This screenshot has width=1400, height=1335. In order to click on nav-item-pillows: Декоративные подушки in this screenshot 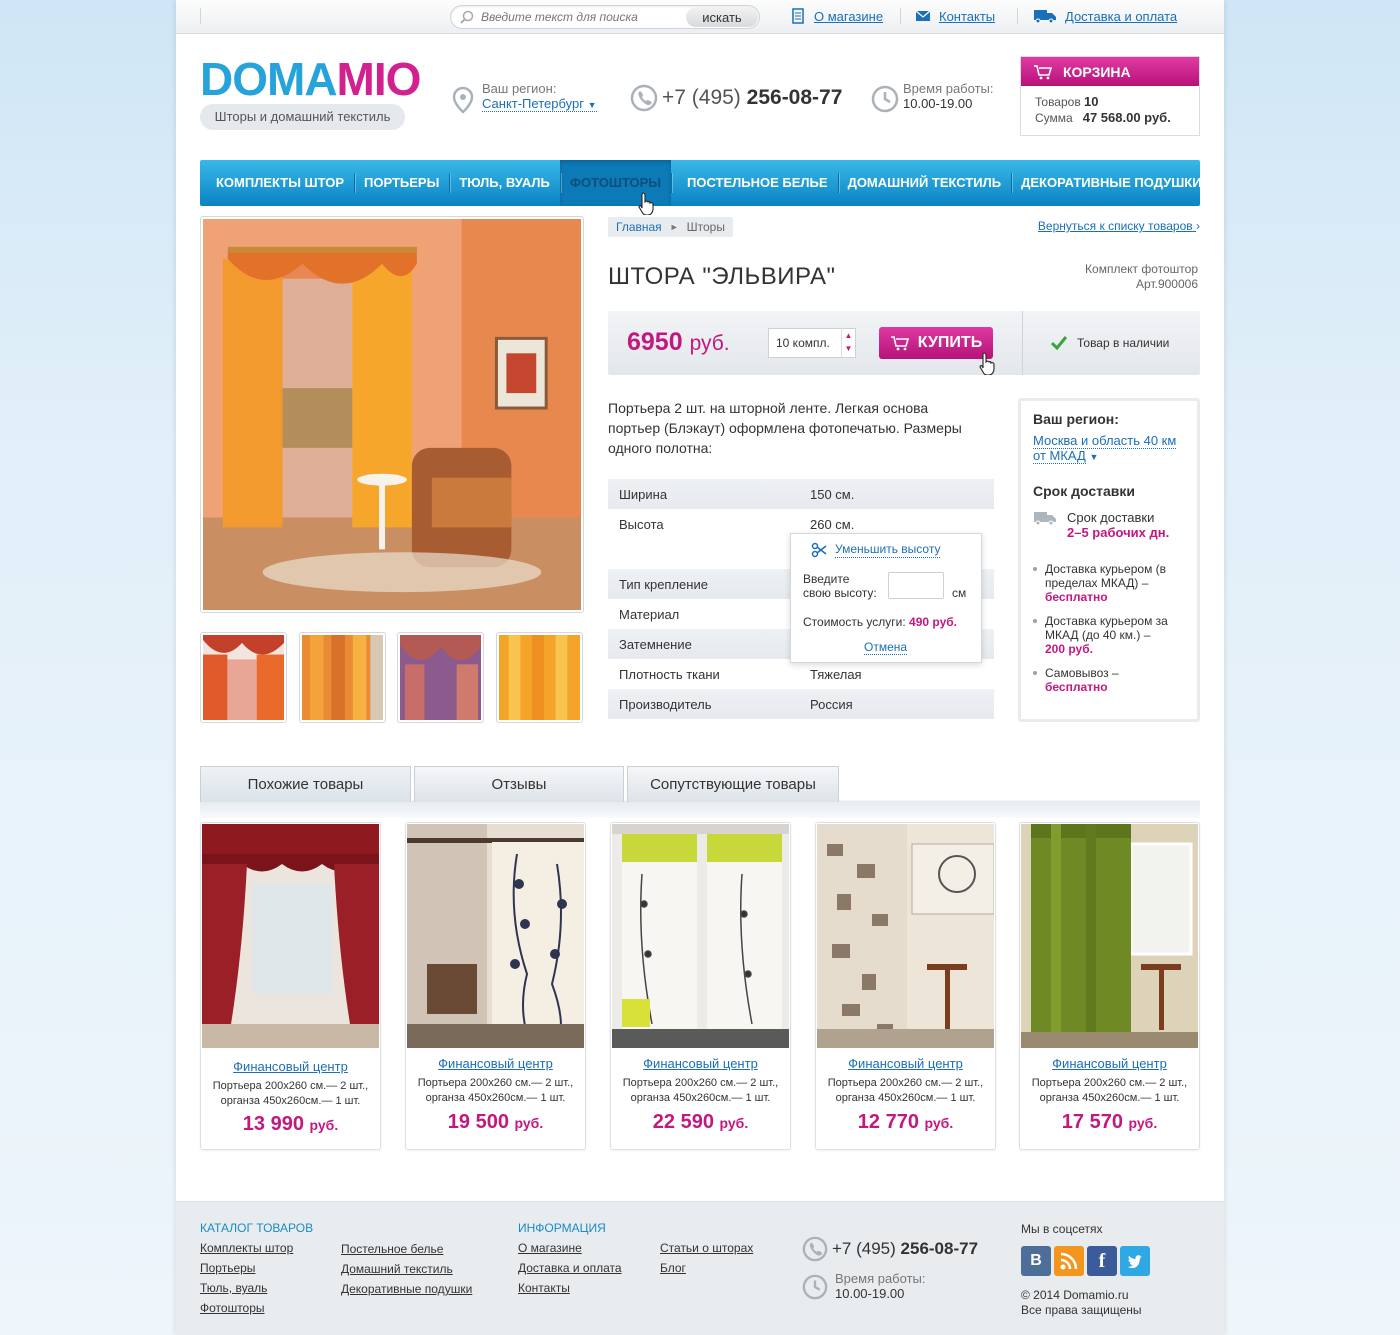, I will do `click(1111, 183)`.